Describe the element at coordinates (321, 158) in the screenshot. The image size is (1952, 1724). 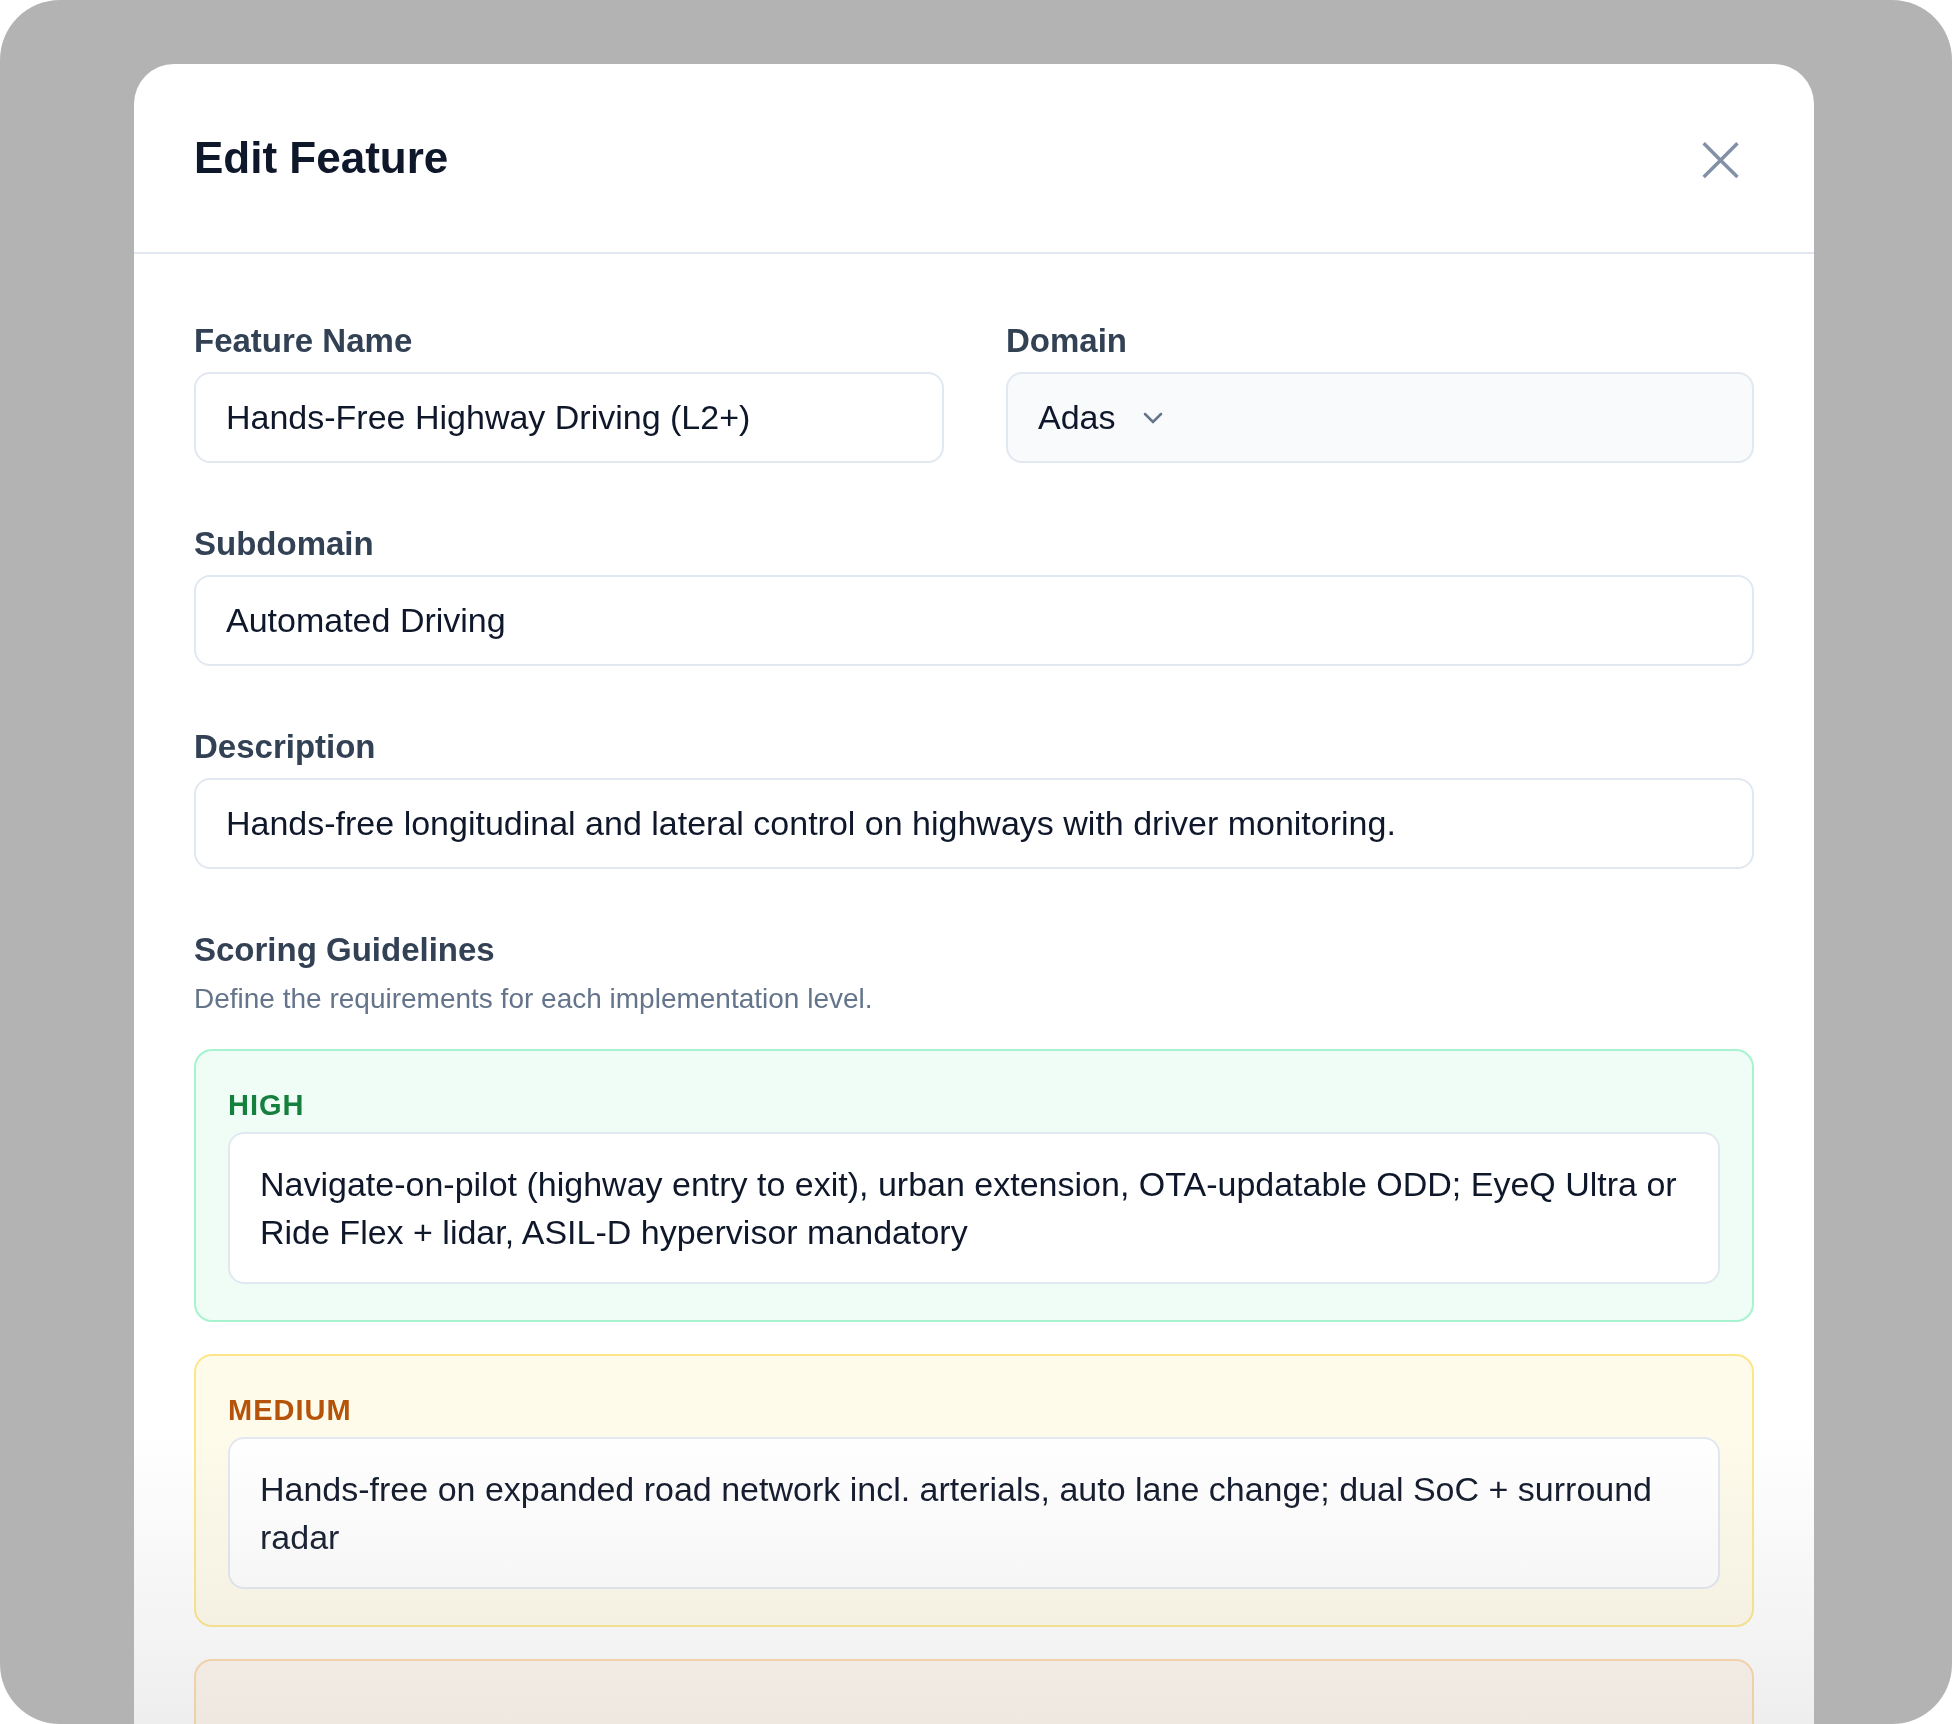
I see `dialog-title: Edit Feature` at that location.